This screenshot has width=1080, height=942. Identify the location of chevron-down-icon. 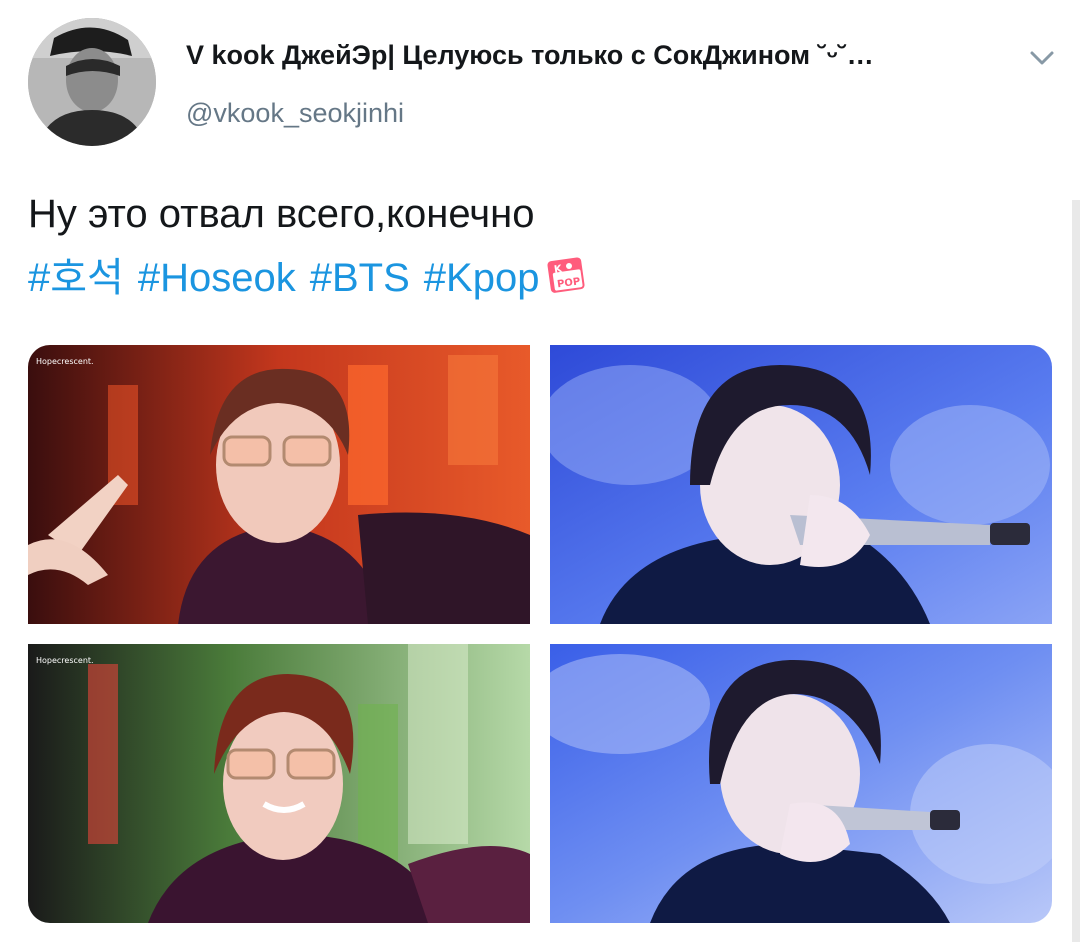
(1042, 58).